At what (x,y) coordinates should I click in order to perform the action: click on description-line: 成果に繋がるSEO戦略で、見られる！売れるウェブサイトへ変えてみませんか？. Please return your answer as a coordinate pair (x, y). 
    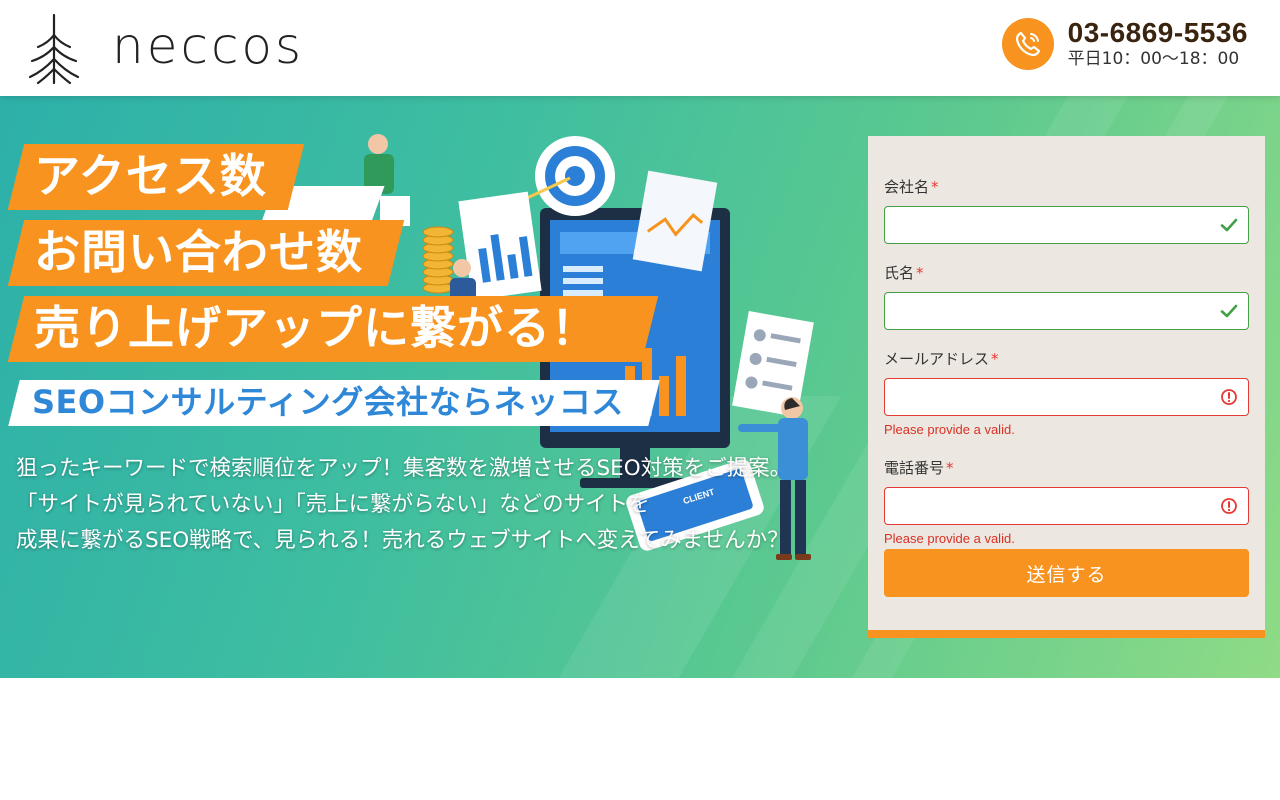
    Looking at the image, I should click on (402, 540).